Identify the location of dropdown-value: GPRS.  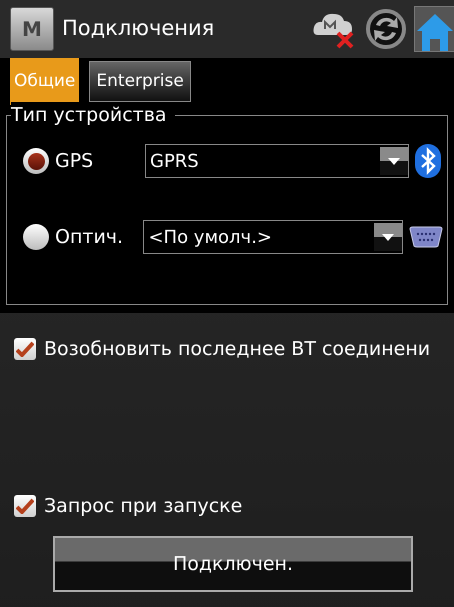
(174, 162).